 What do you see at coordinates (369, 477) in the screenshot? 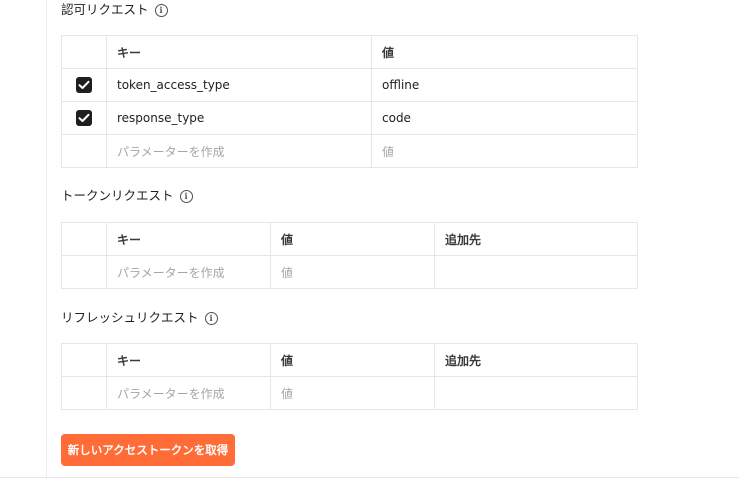
I see `bottom-divider` at bounding box center [369, 477].